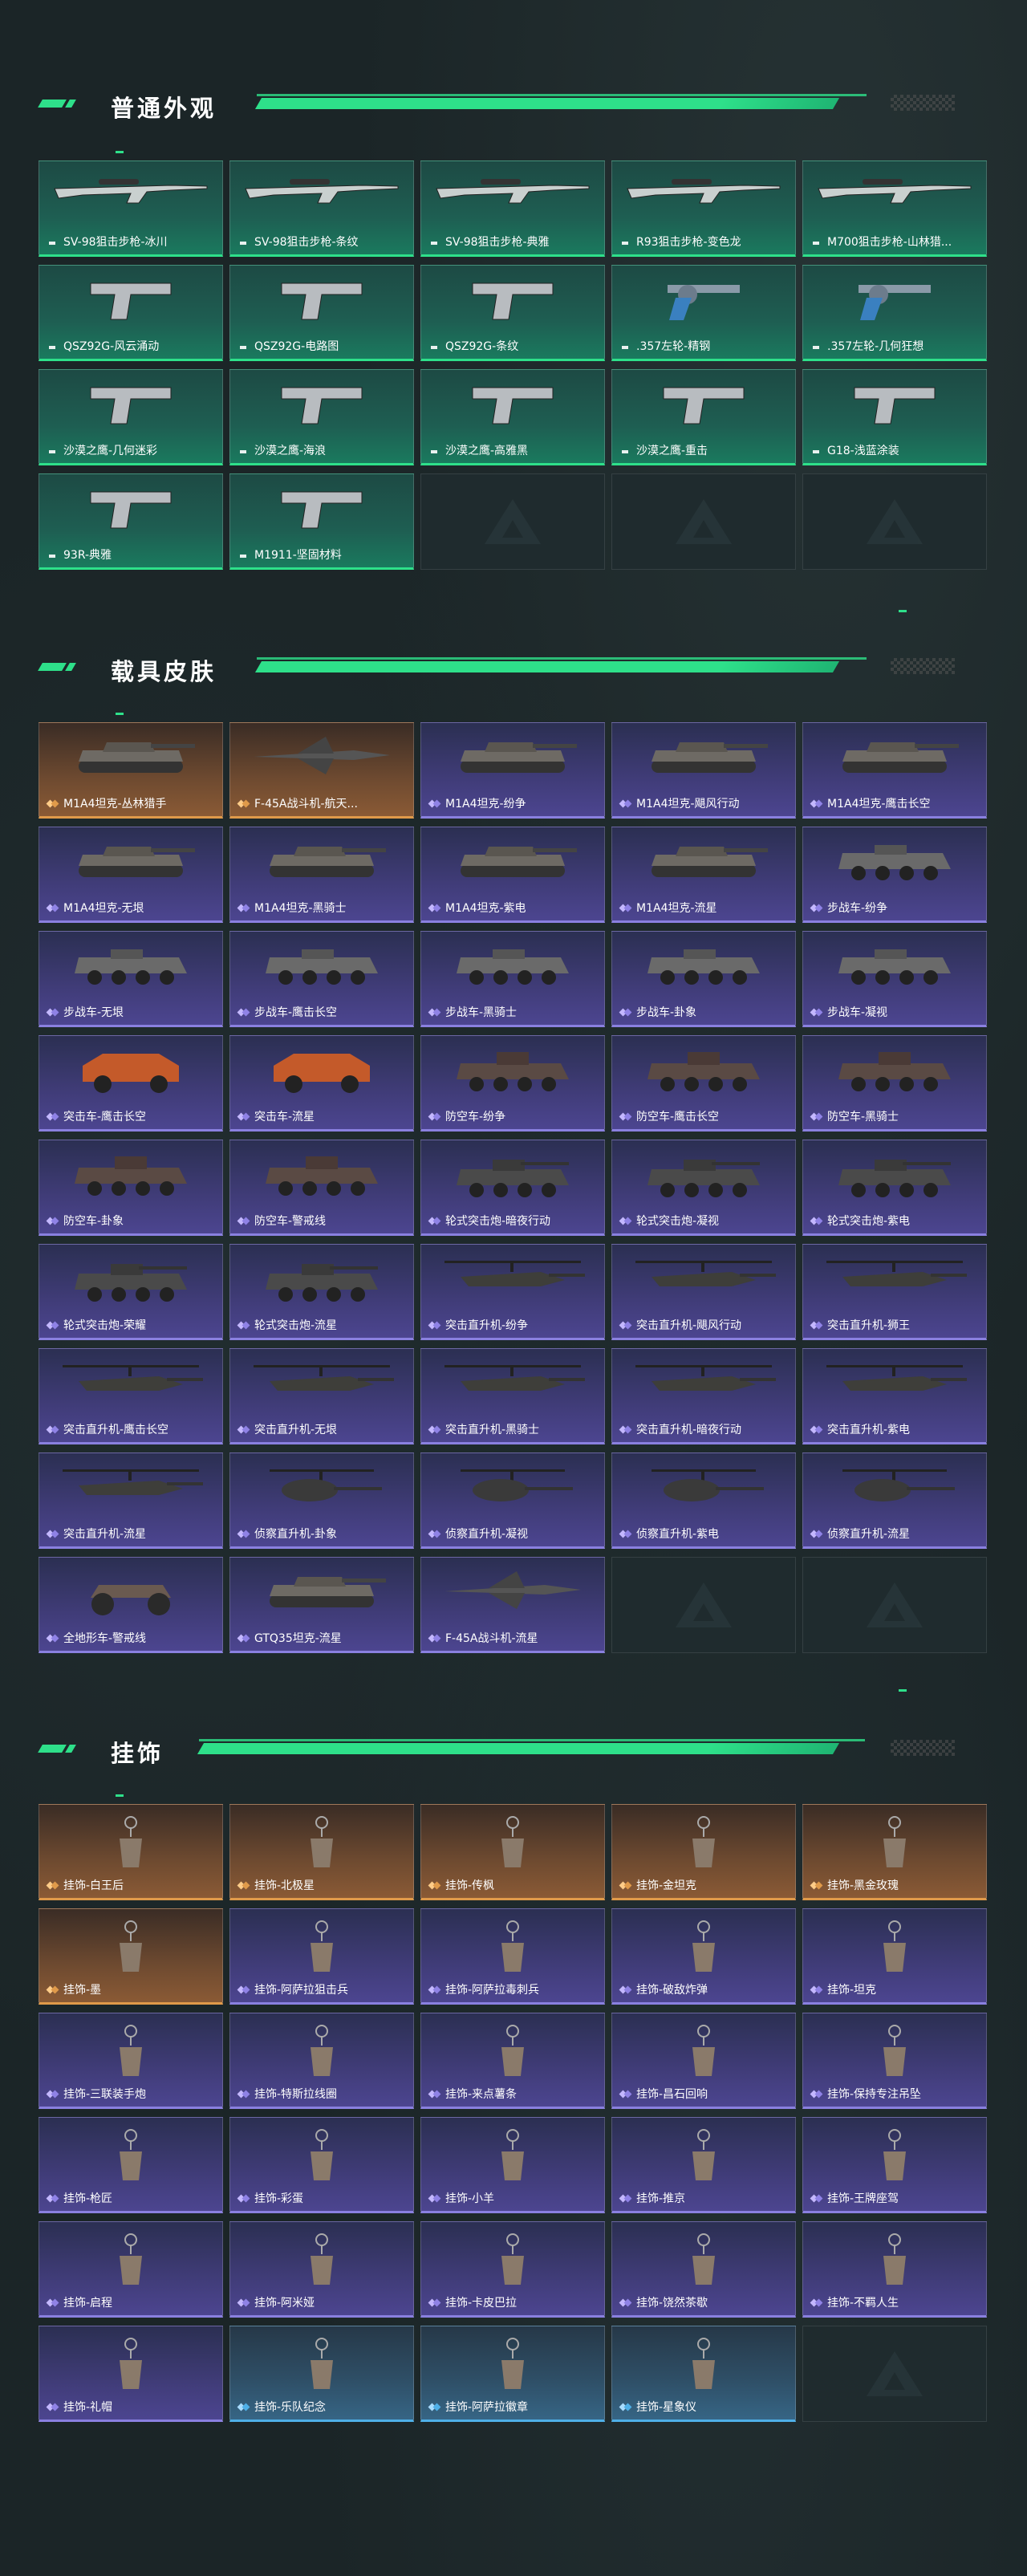 The image size is (1027, 2576). I want to click on item-card: 挂饰-阿萨拉毒刺兵, so click(513, 1957).